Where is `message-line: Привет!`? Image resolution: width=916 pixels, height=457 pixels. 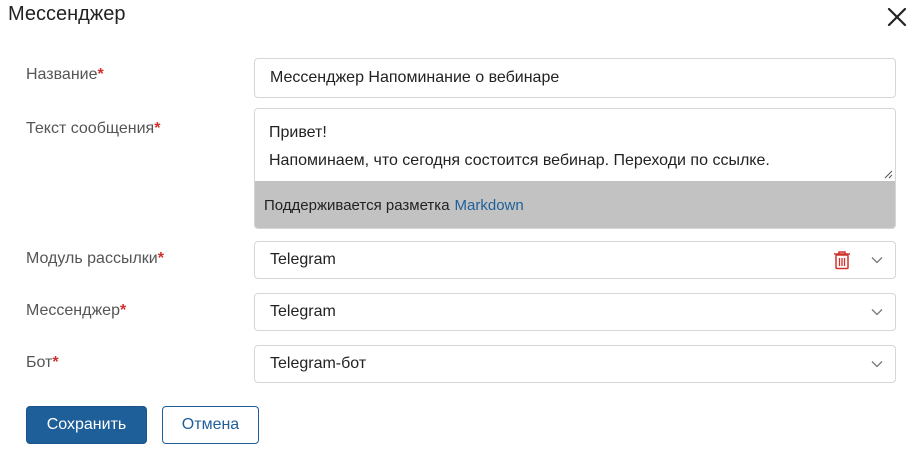 message-line: Привет! is located at coordinates (298, 132).